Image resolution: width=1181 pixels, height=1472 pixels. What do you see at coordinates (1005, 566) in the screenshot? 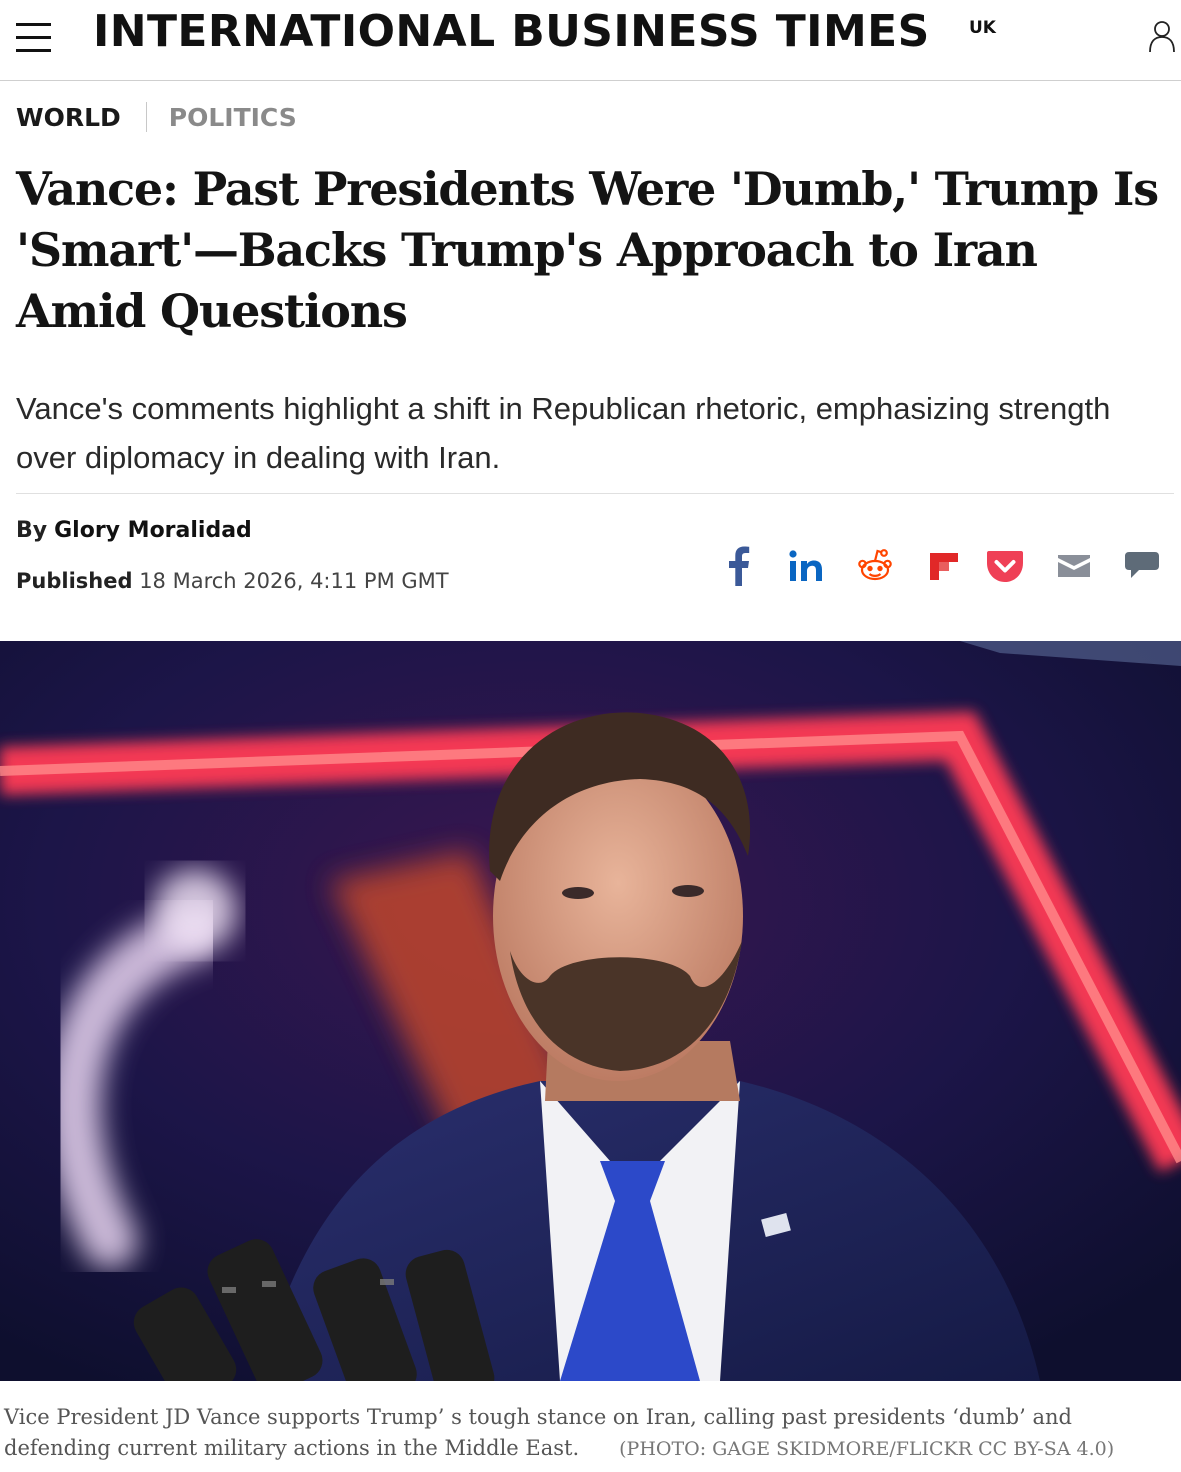
I see `pocket-save-icon` at bounding box center [1005, 566].